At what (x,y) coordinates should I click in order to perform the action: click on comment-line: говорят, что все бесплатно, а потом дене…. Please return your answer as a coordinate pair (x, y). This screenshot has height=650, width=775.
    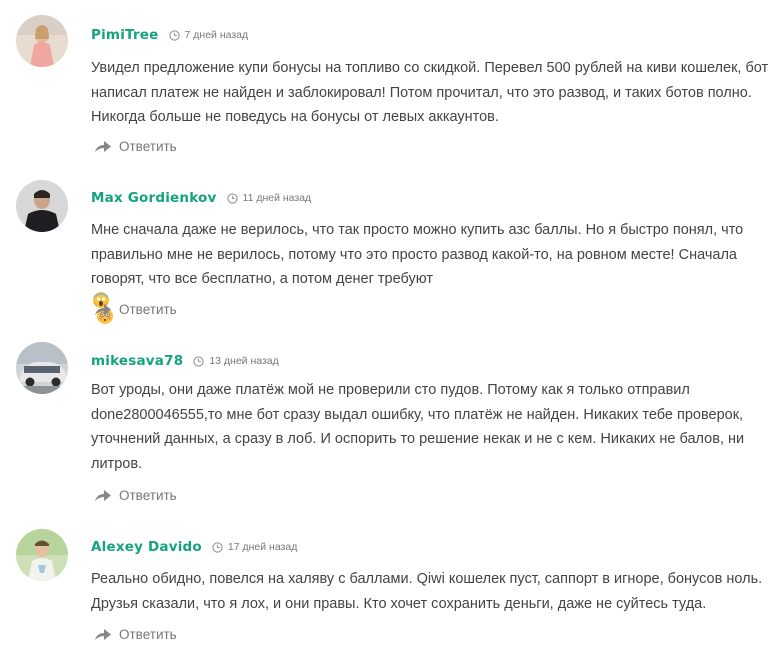
    Looking at the image, I should click on (421, 295).